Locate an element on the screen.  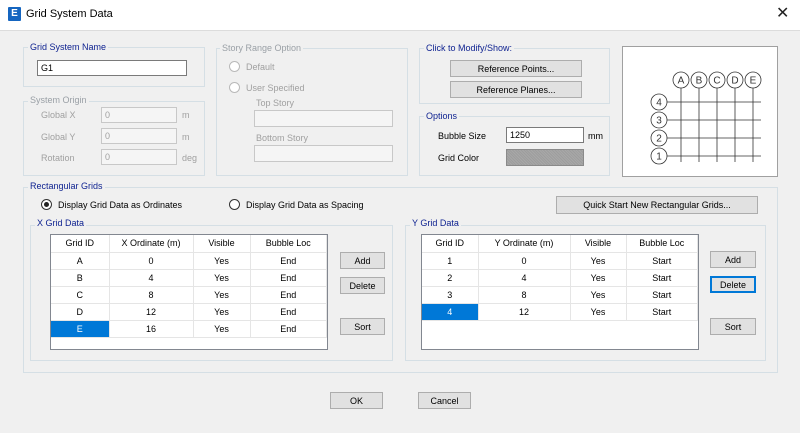
grid-preview-drawing: A B C D E 4 3 2 1 is located at coordinates (706, 118).